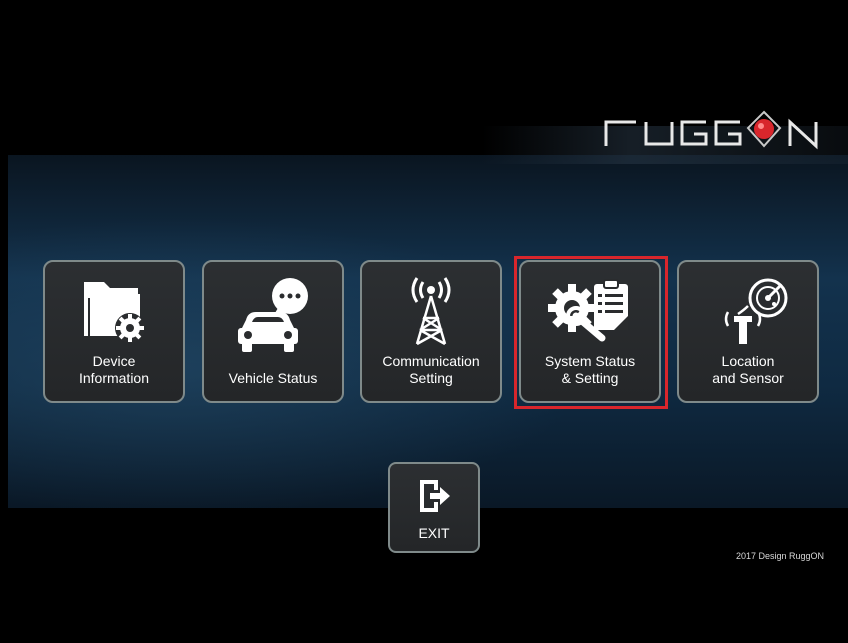  I want to click on antenna-tower-icon, so click(431, 311).